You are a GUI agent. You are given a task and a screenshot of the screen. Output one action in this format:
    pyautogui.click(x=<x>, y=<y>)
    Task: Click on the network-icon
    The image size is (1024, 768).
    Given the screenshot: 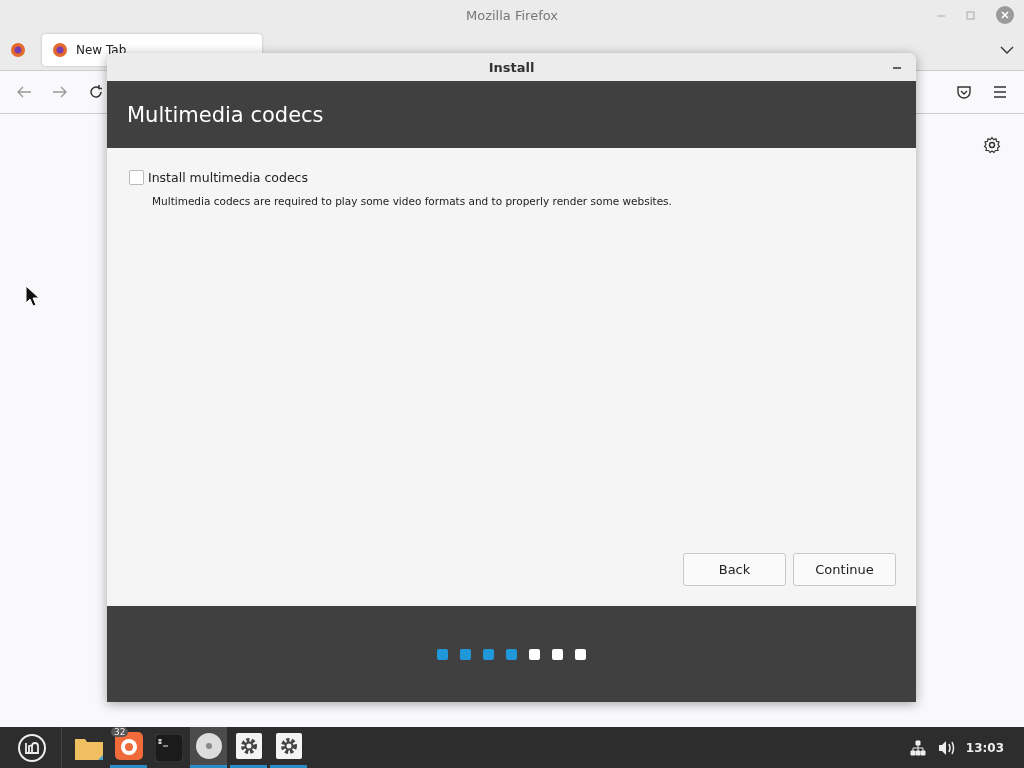 What is the action you would take?
    pyautogui.click(x=917, y=747)
    